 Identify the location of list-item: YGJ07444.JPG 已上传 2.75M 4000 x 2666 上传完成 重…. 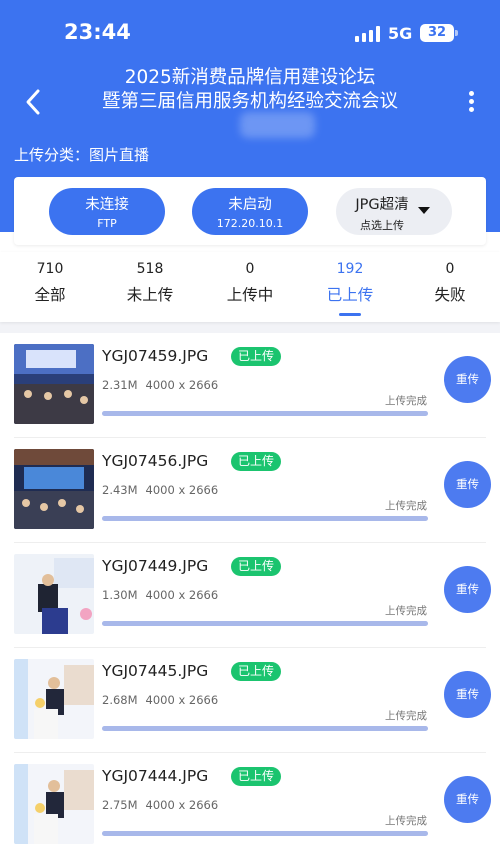
(250, 804).